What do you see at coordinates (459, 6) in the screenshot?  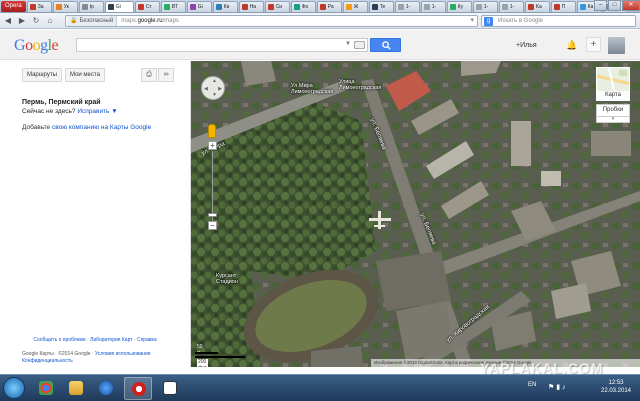 I see `browser-tab: Ку` at bounding box center [459, 6].